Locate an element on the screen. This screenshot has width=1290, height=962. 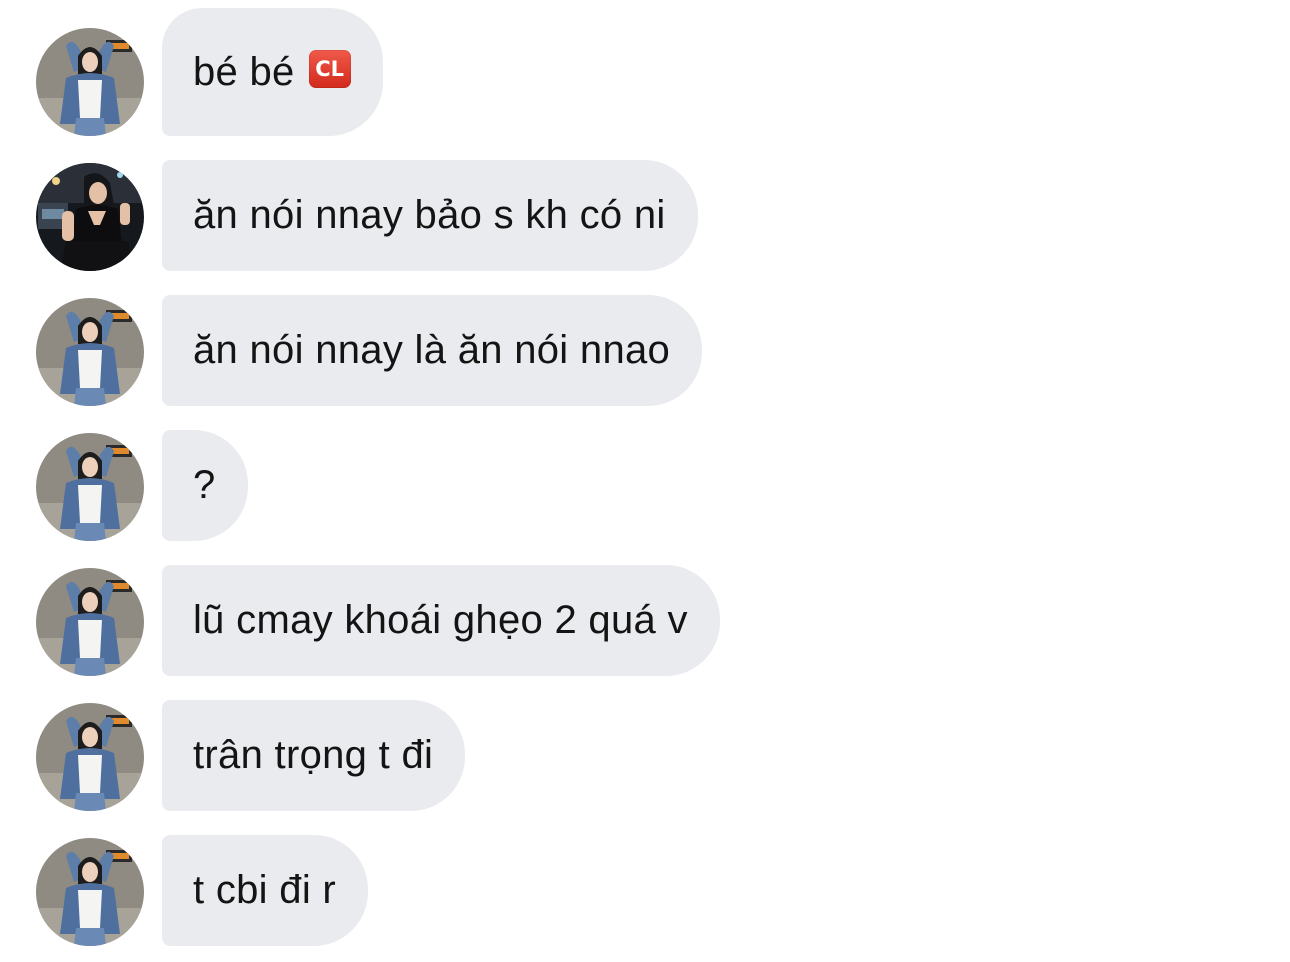
message-bubble: ăn nói nnay là ăn nói nnao is located at coordinates (432, 350).